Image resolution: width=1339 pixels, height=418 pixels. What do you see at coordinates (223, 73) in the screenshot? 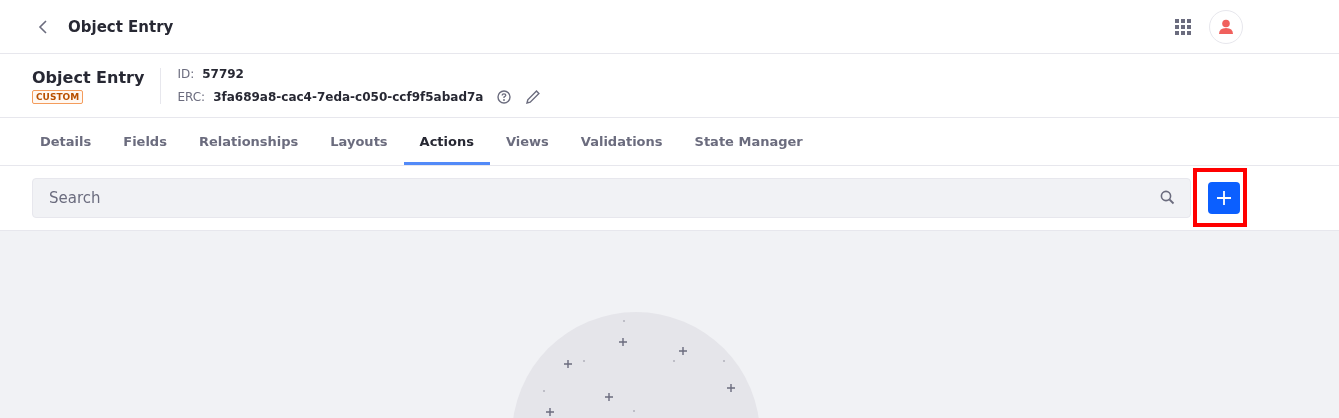
I see `id-value: 57792` at bounding box center [223, 73].